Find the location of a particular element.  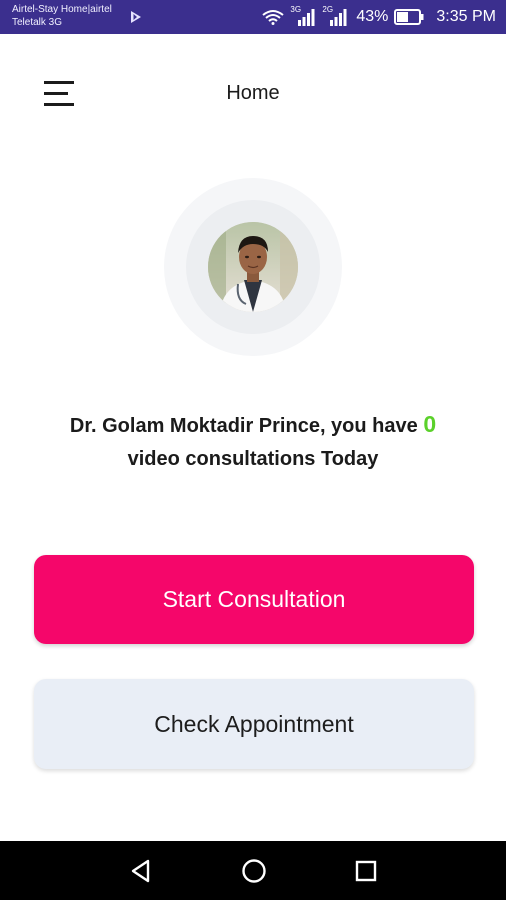

clock: 3:35 PM is located at coordinates (466, 16).